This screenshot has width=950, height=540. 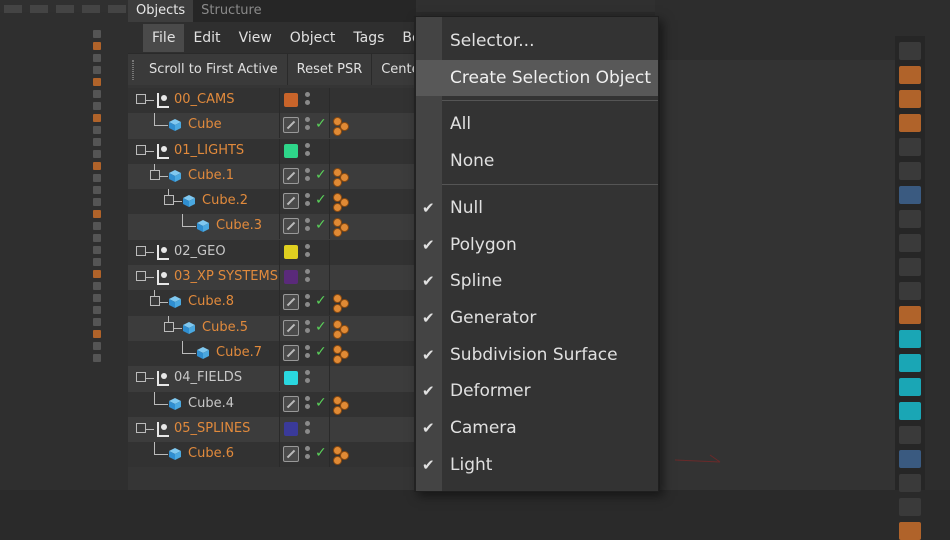 What do you see at coordinates (239, 352) in the screenshot?
I see `object-name: Cube.7` at bounding box center [239, 352].